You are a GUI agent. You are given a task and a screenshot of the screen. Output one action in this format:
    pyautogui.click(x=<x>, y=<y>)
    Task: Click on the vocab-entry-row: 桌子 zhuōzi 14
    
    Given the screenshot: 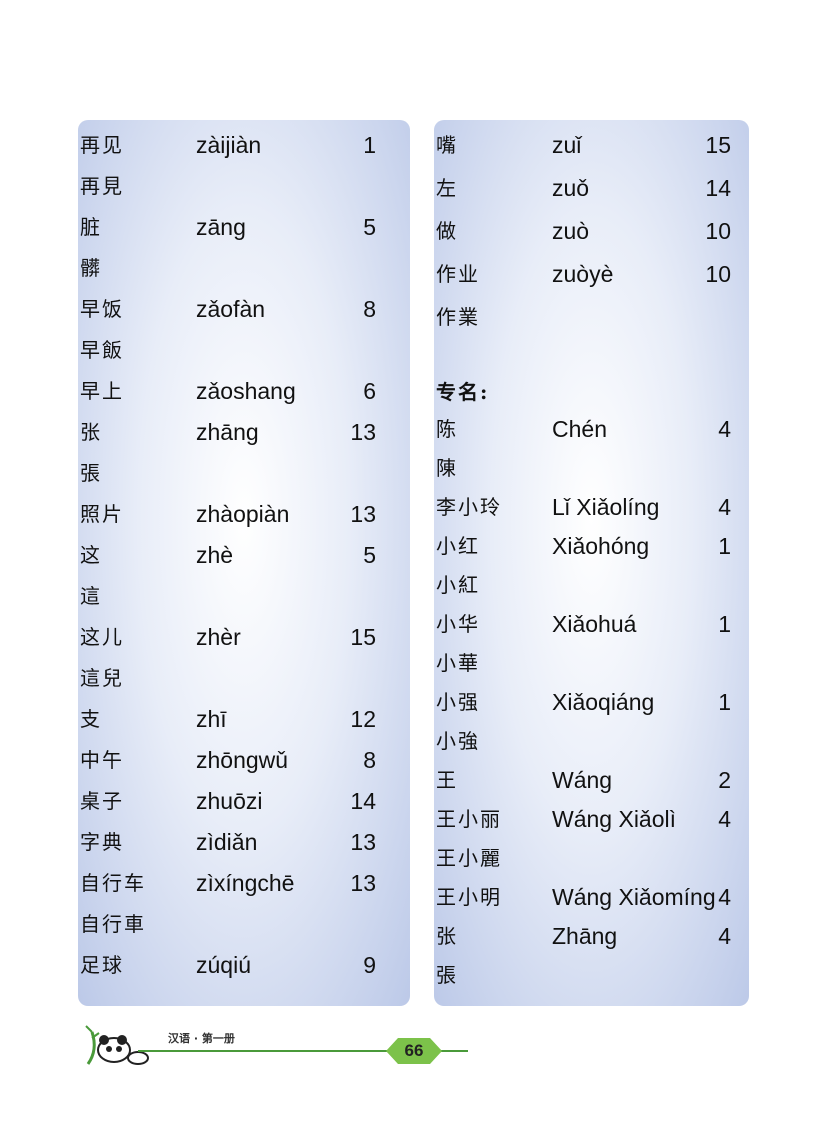 What is the action you would take?
    pyautogui.click(x=244, y=801)
    